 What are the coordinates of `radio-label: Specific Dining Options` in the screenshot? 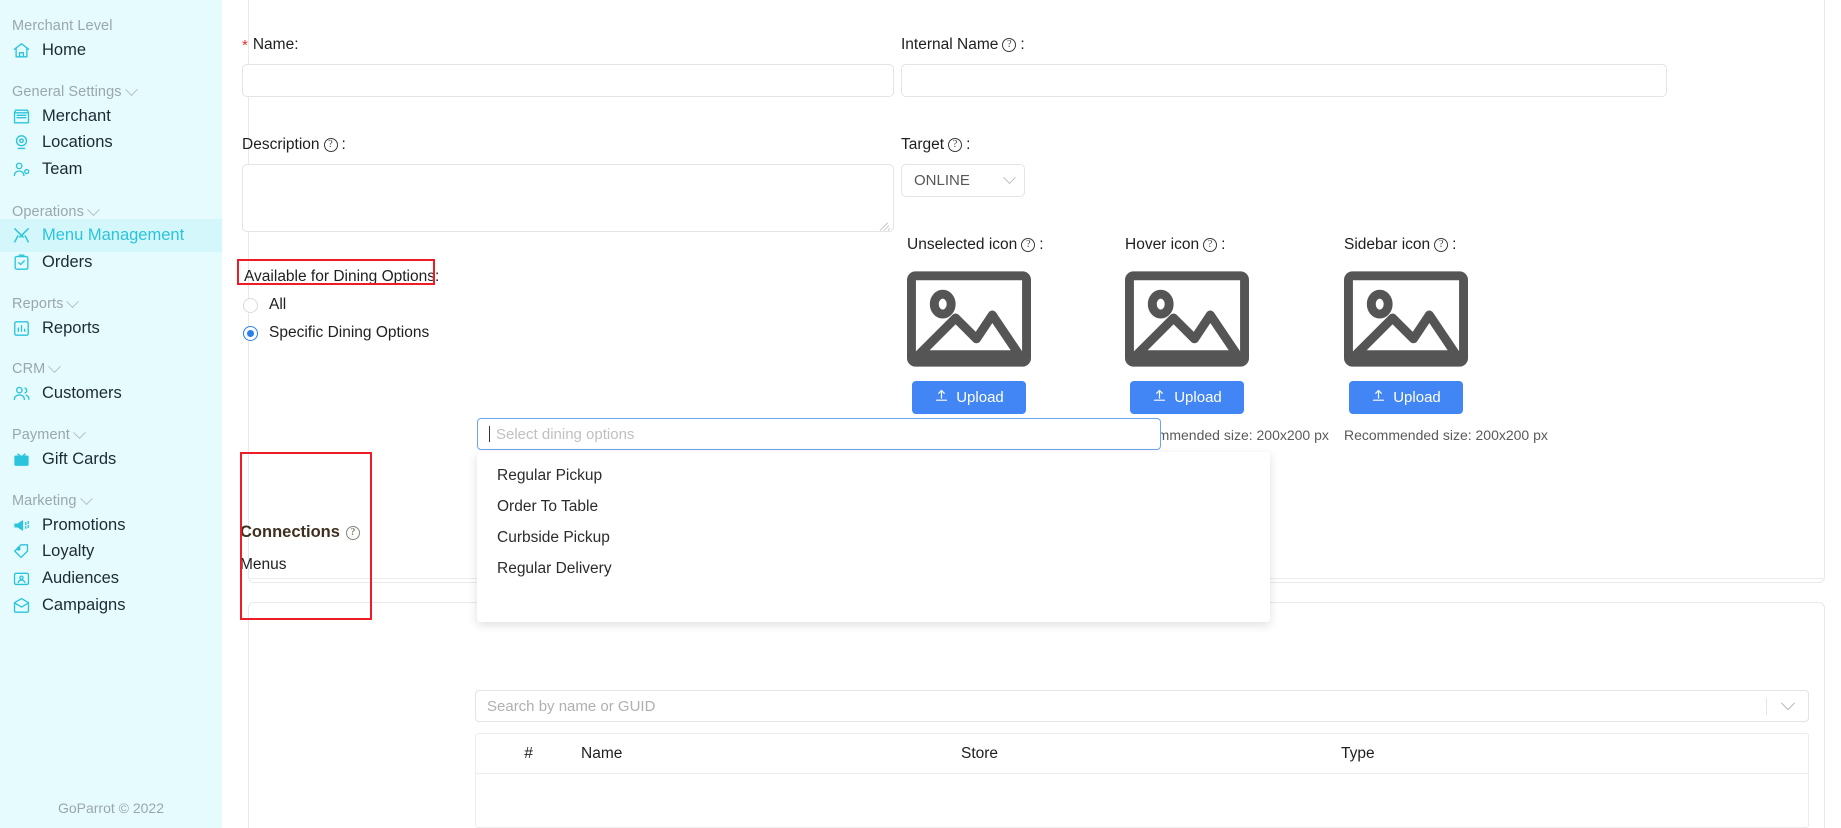 It's located at (349, 332).